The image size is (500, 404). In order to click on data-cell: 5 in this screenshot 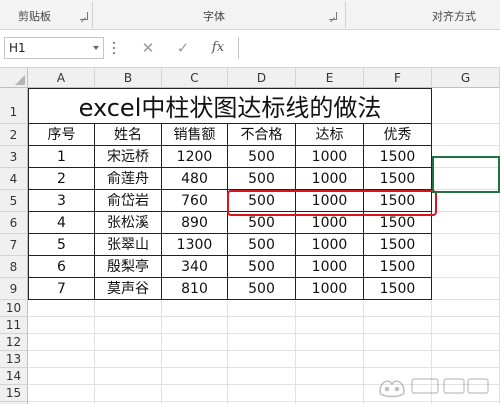, I will do `click(61, 245)`.